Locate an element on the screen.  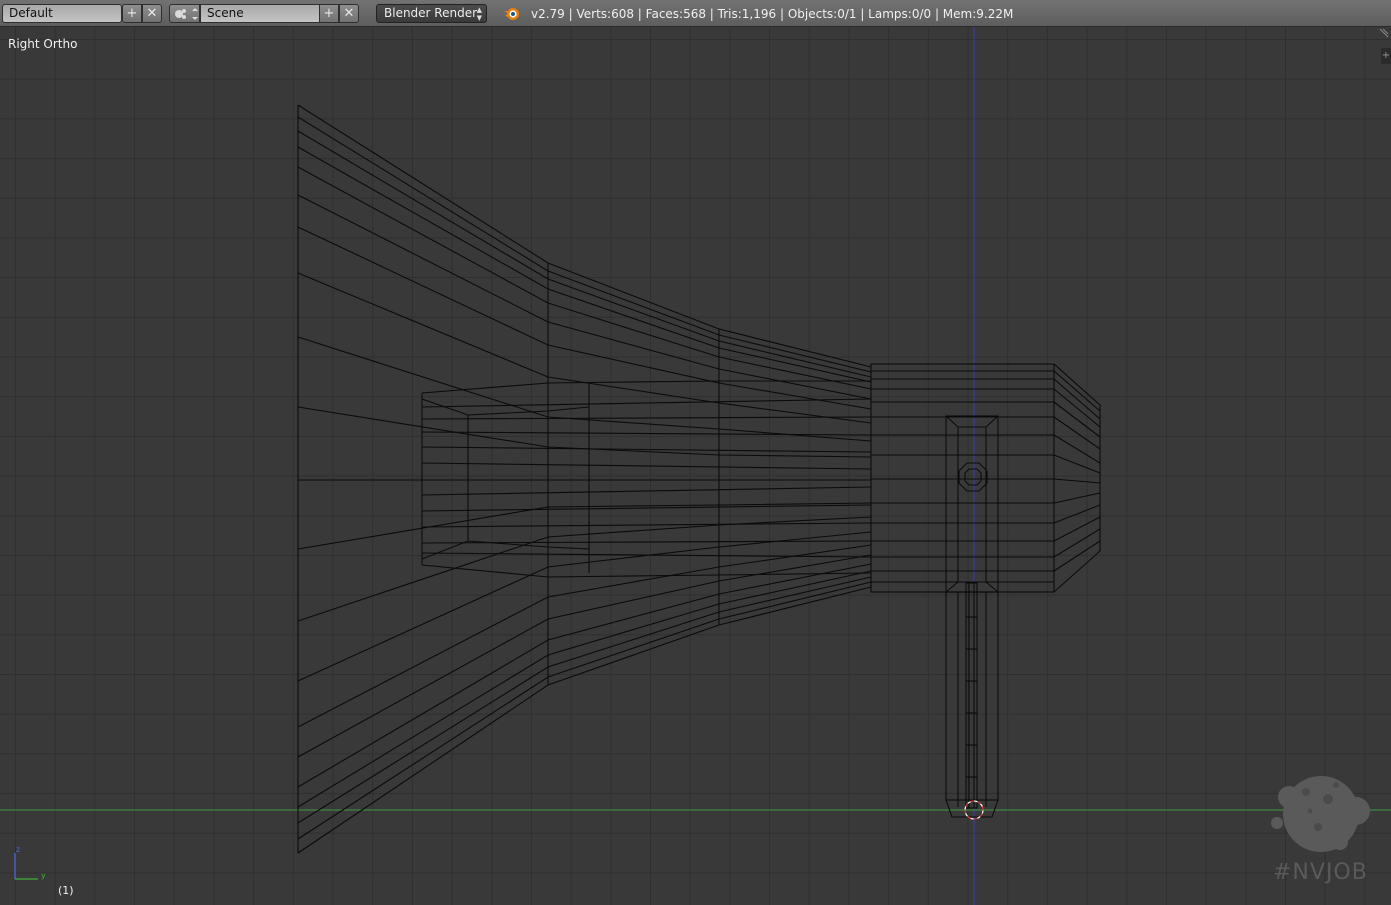
scene-browse-button is located at coordinates (184, 13).